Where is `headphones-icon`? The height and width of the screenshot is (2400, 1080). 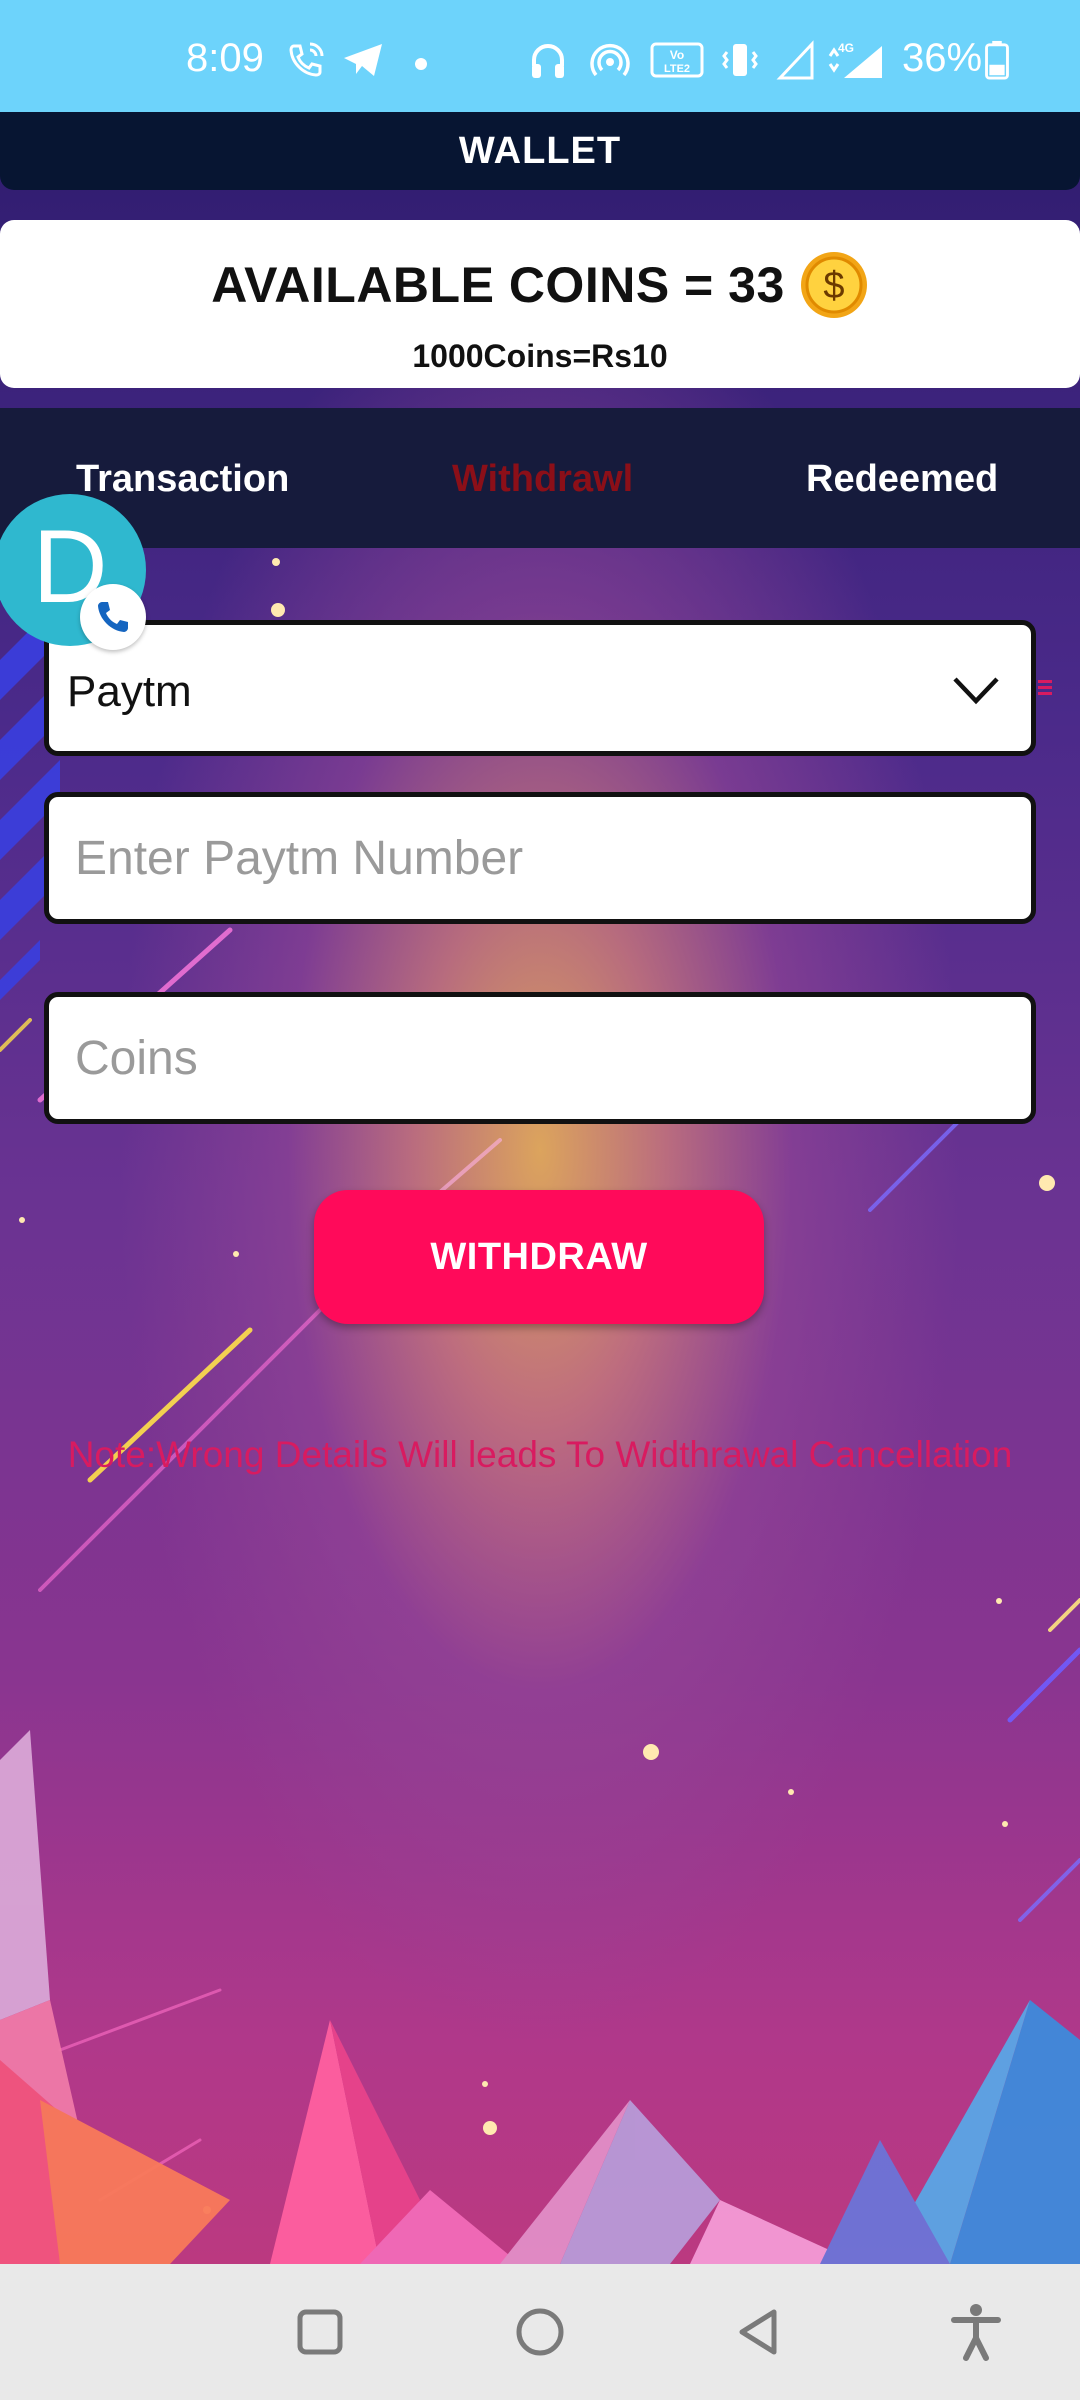 headphones-icon is located at coordinates (548, 61).